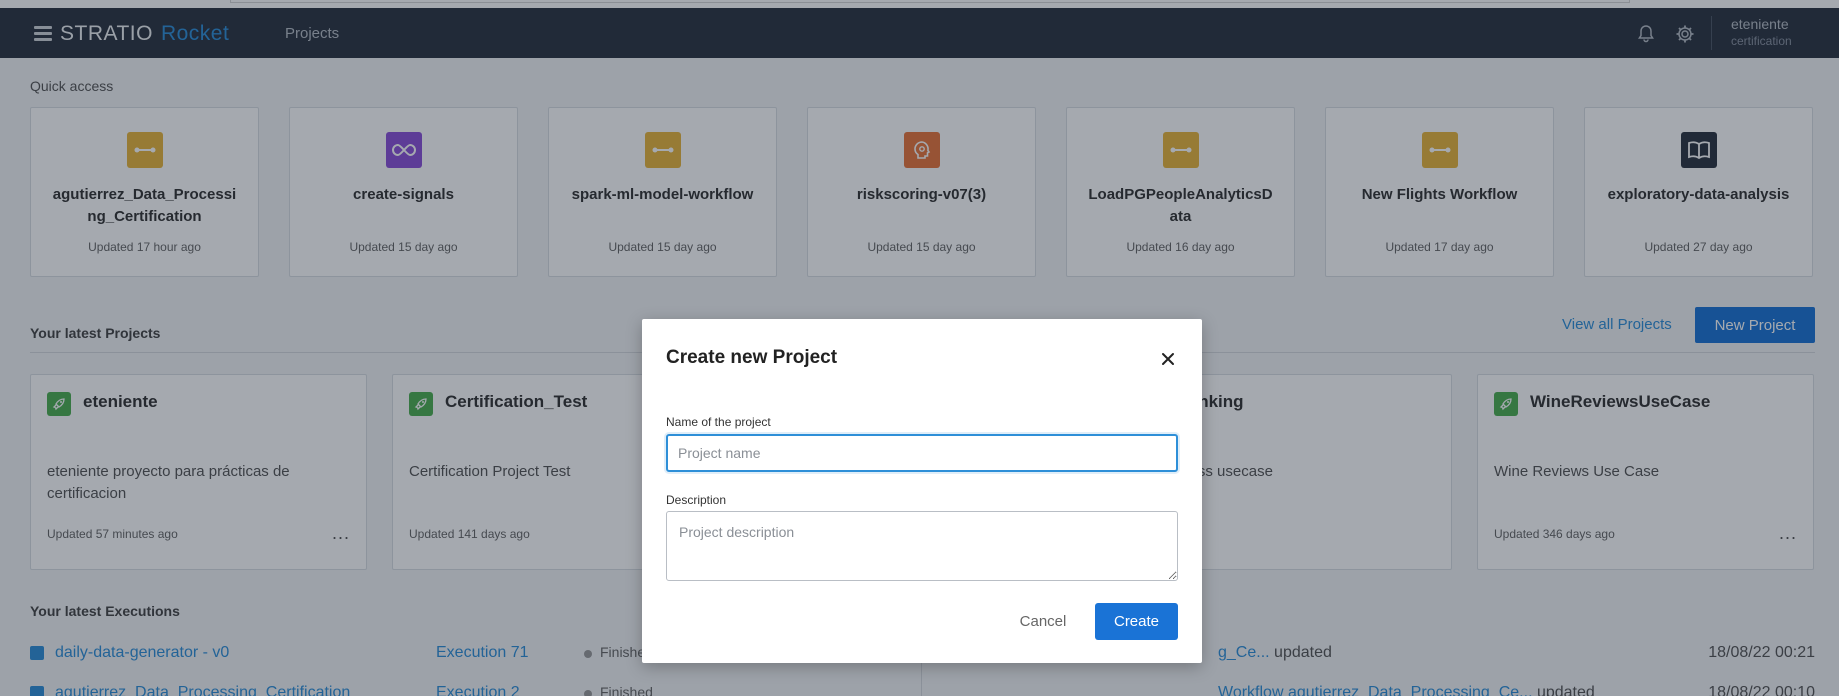 This screenshot has width=1839, height=696. What do you see at coordinates (1043, 621) in the screenshot?
I see `cancel-button: Cancel` at bounding box center [1043, 621].